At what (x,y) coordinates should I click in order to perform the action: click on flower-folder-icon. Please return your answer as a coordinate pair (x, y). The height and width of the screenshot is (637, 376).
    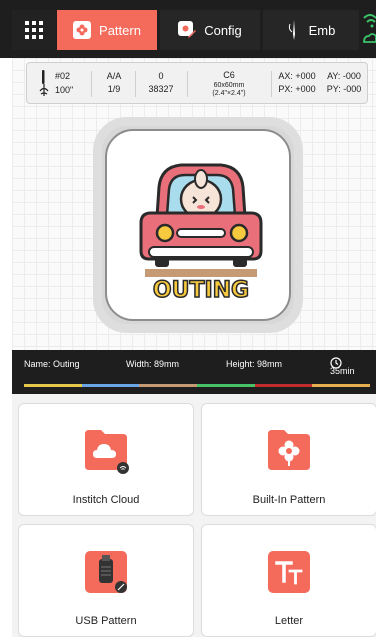
    Looking at the image, I should click on (289, 451).